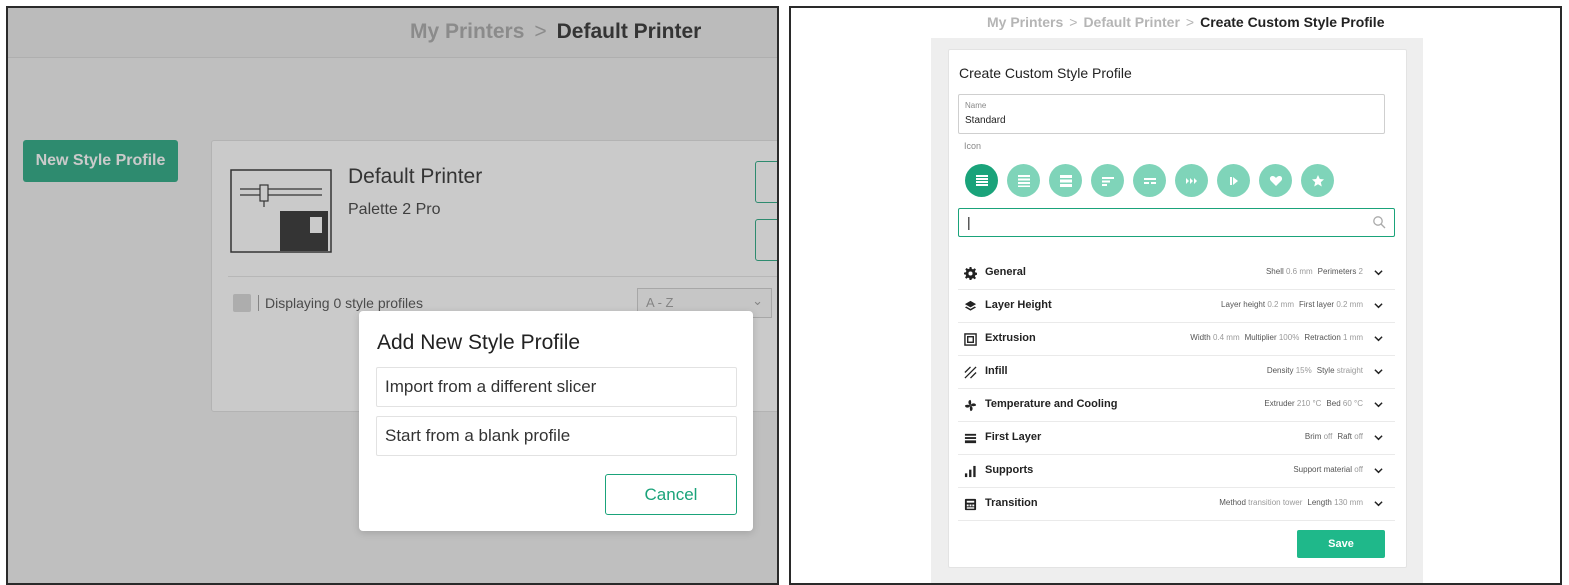 This screenshot has height=585, width=1569. Describe the element at coordinates (970, 438) in the screenshot. I see `first-layer-icon` at that location.